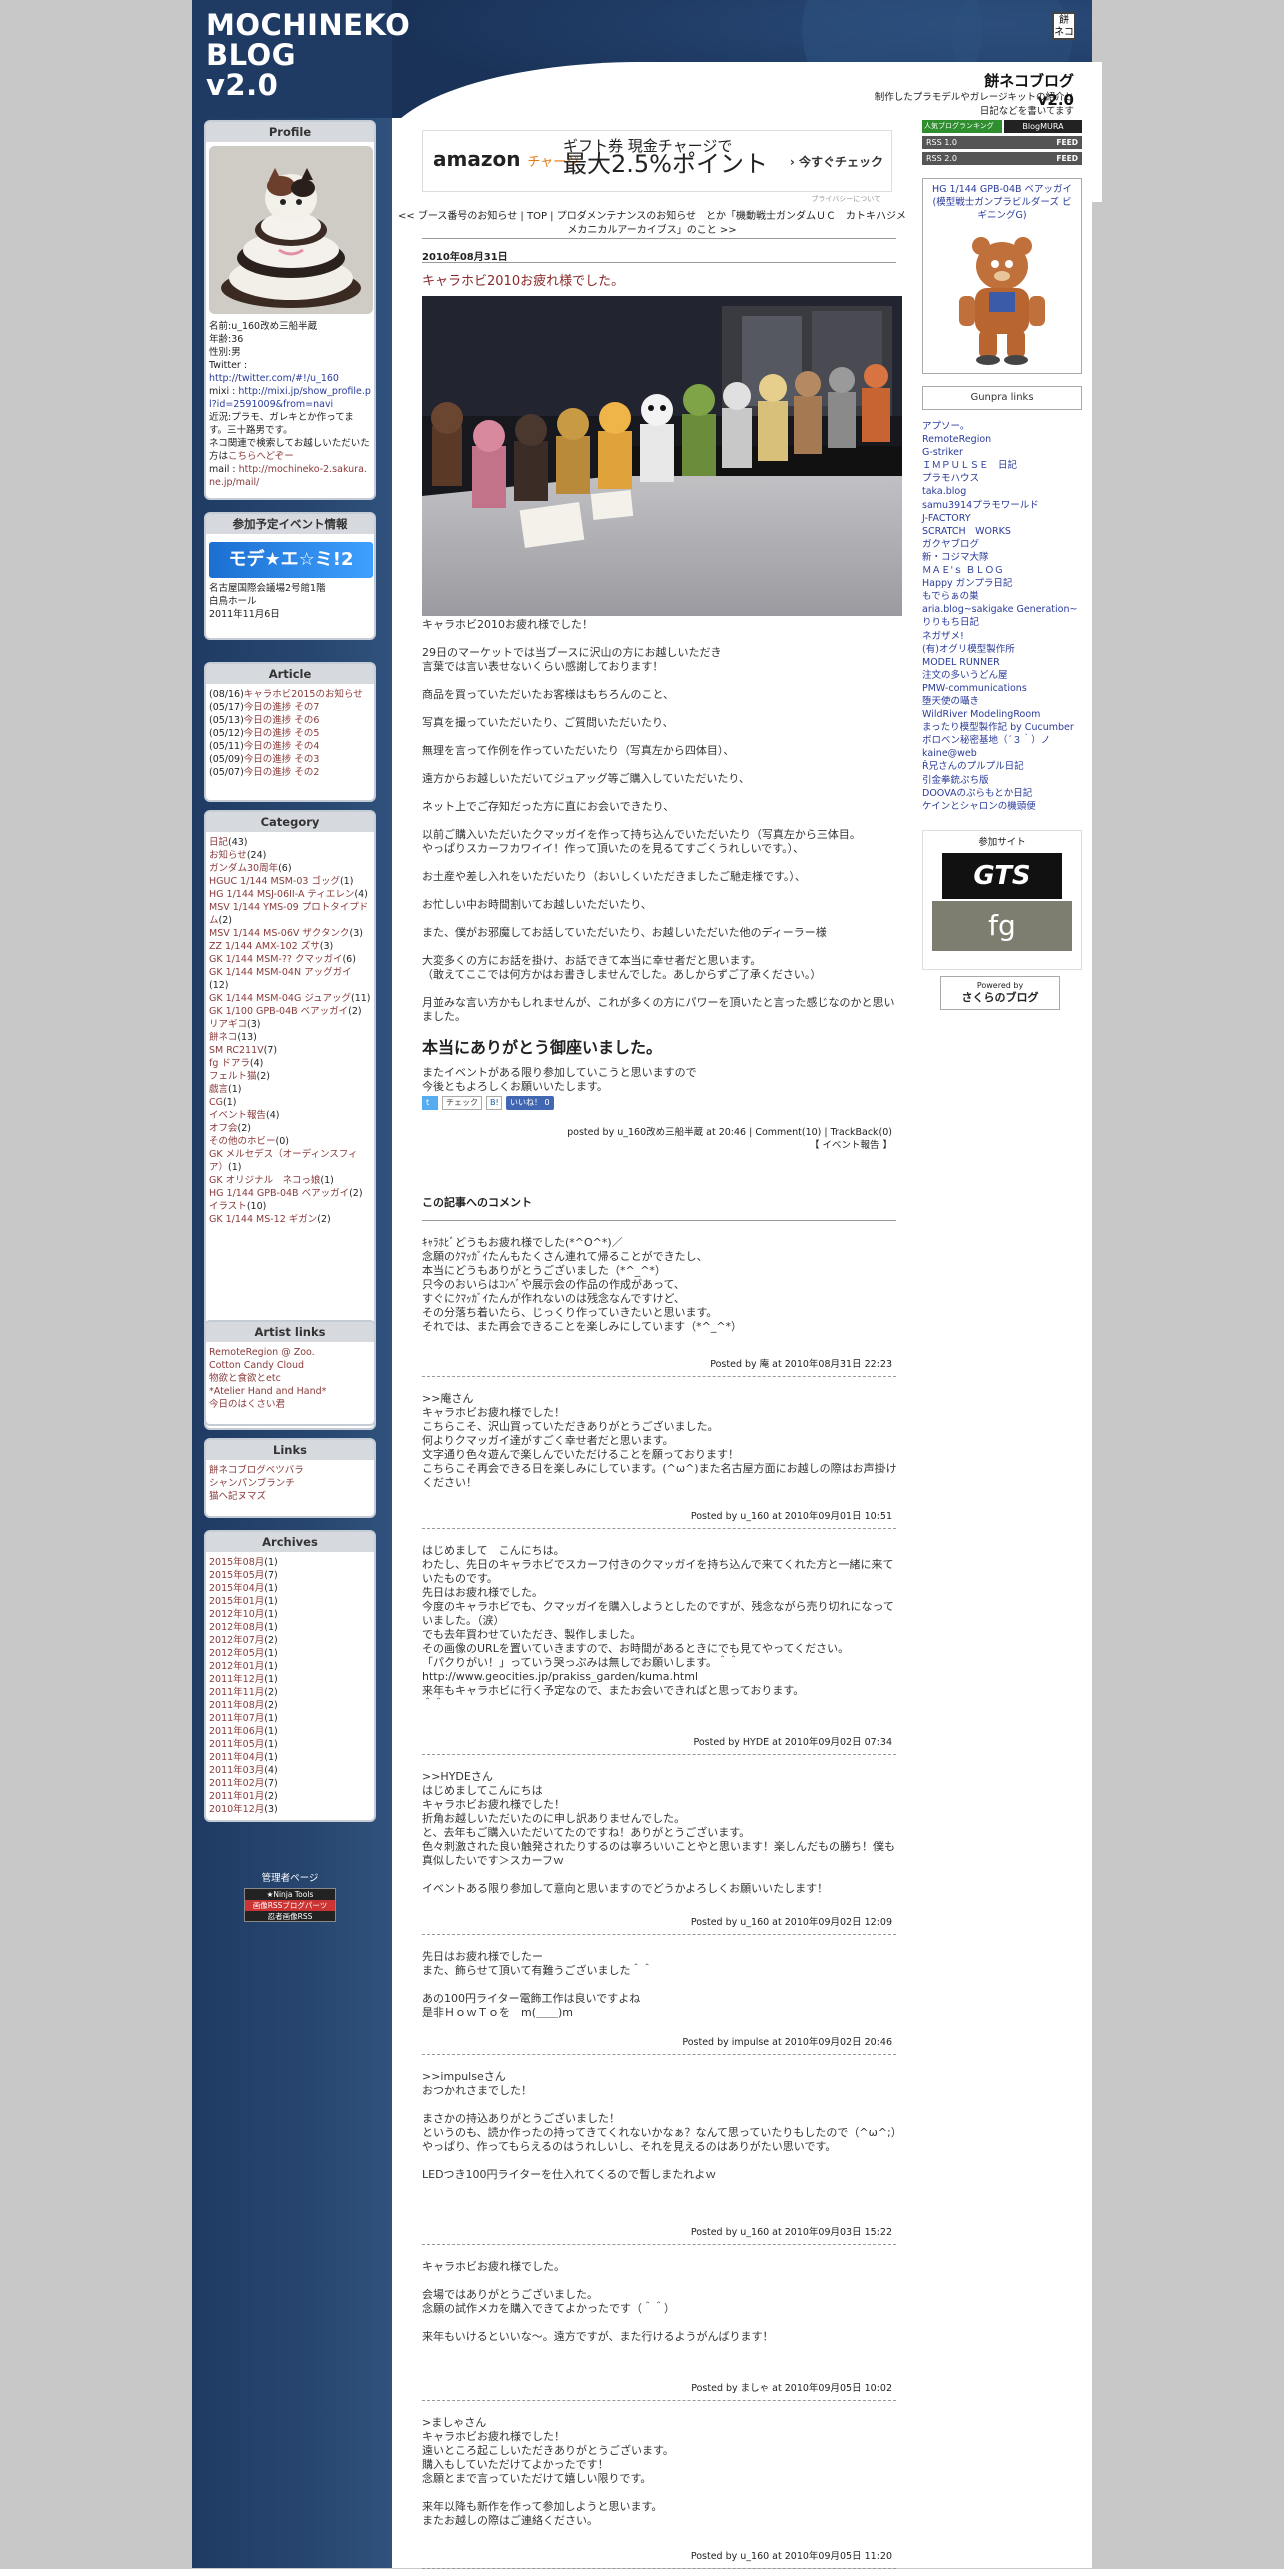  Describe the element at coordinates (1002, 727) in the screenshot. I see `gunpra-link: まったり模型製作記 by Cucumber` at that location.